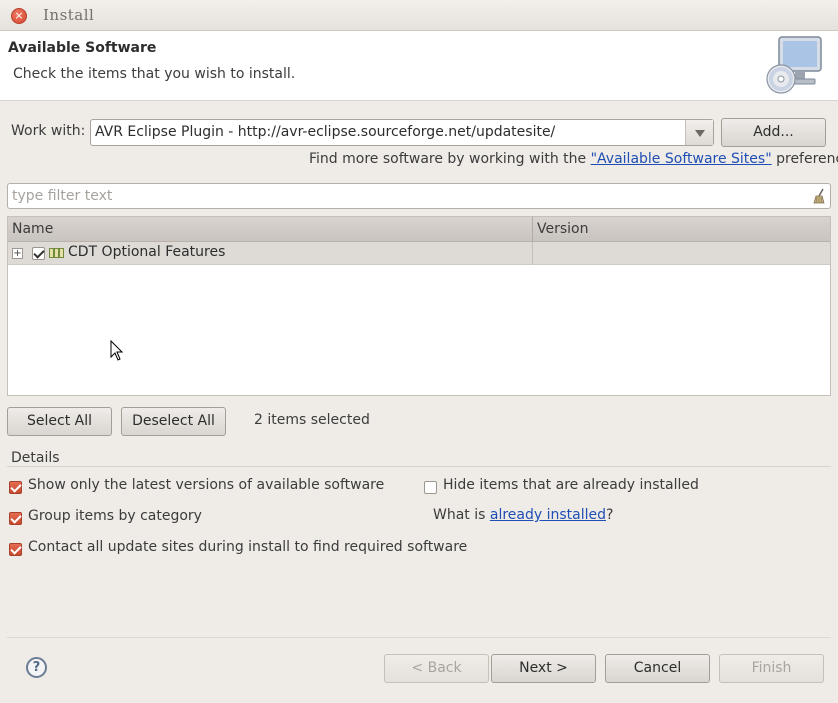  Describe the element at coordinates (419, 196) in the screenshot. I see `filter-input: type filter text` at that location.